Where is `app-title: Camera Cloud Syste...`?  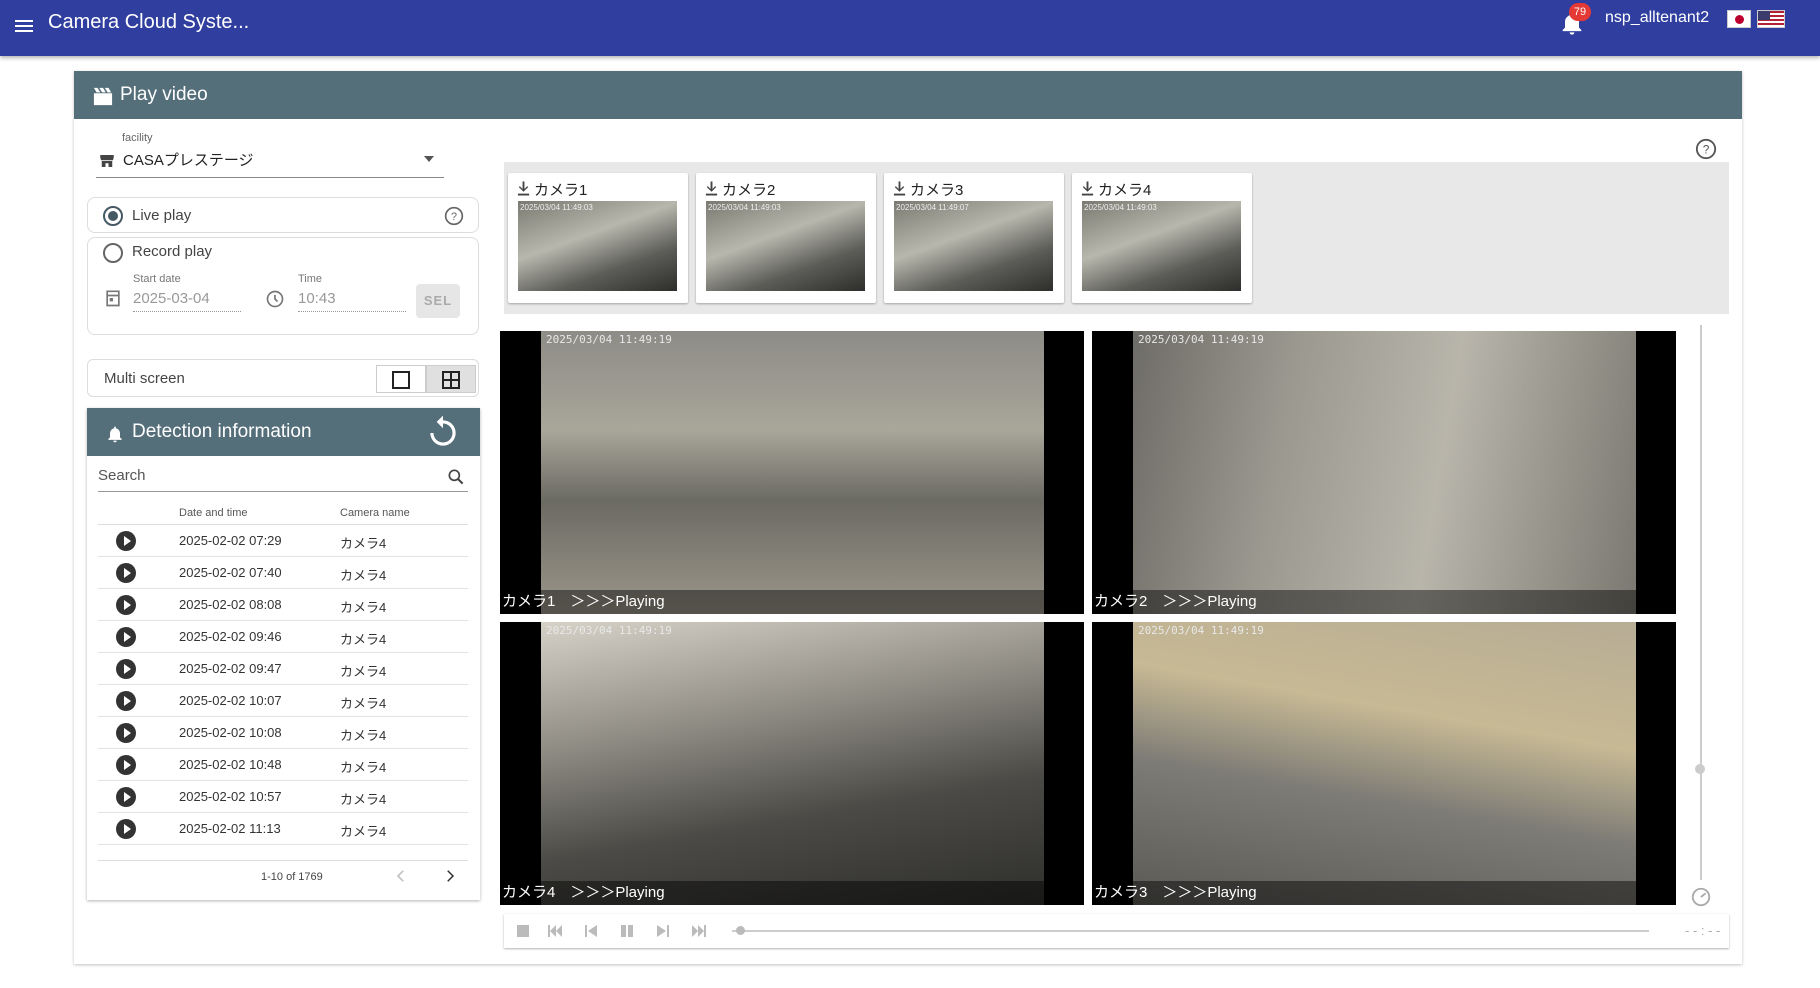 app-title: Camera Cloud Syste... is located at coordinates (149, 22).